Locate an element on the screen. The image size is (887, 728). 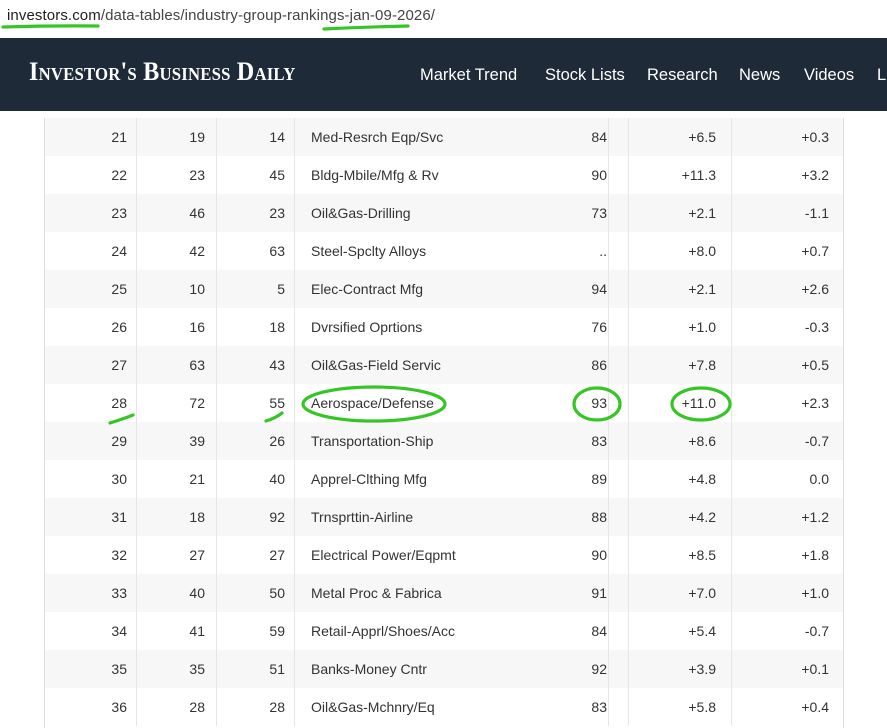
rank-last-week-cell: 72 is located at coordinates (177, 403).